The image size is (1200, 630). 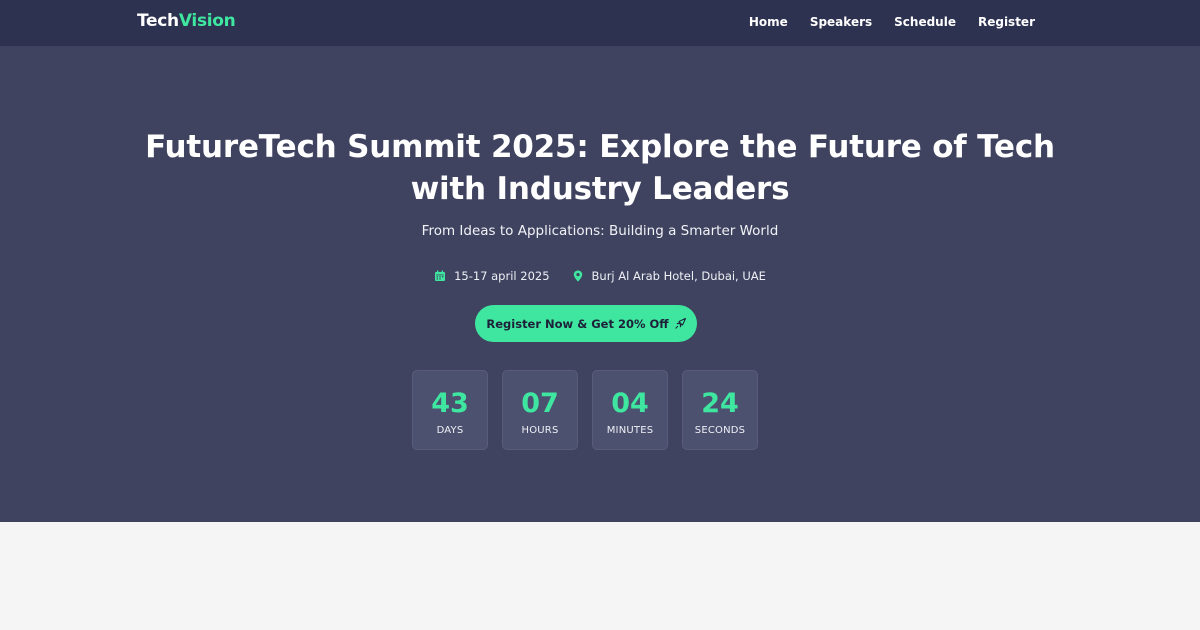 I want to click on main-nav: Home Speakers Schedule Register, so click(x=892, y=22).